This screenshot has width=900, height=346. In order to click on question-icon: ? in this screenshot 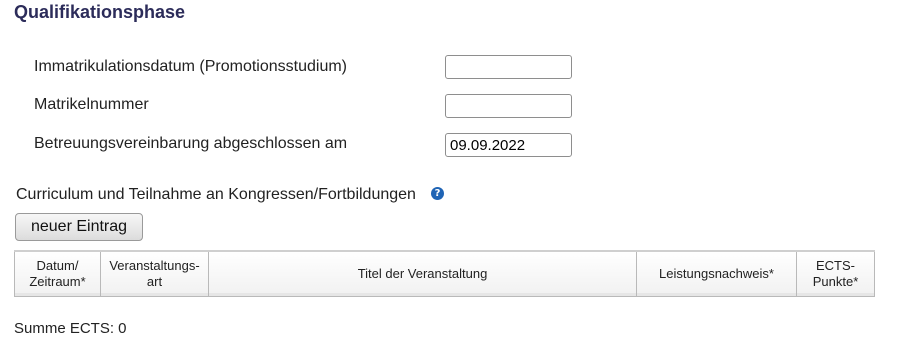, I will do `click(437, 193)`.